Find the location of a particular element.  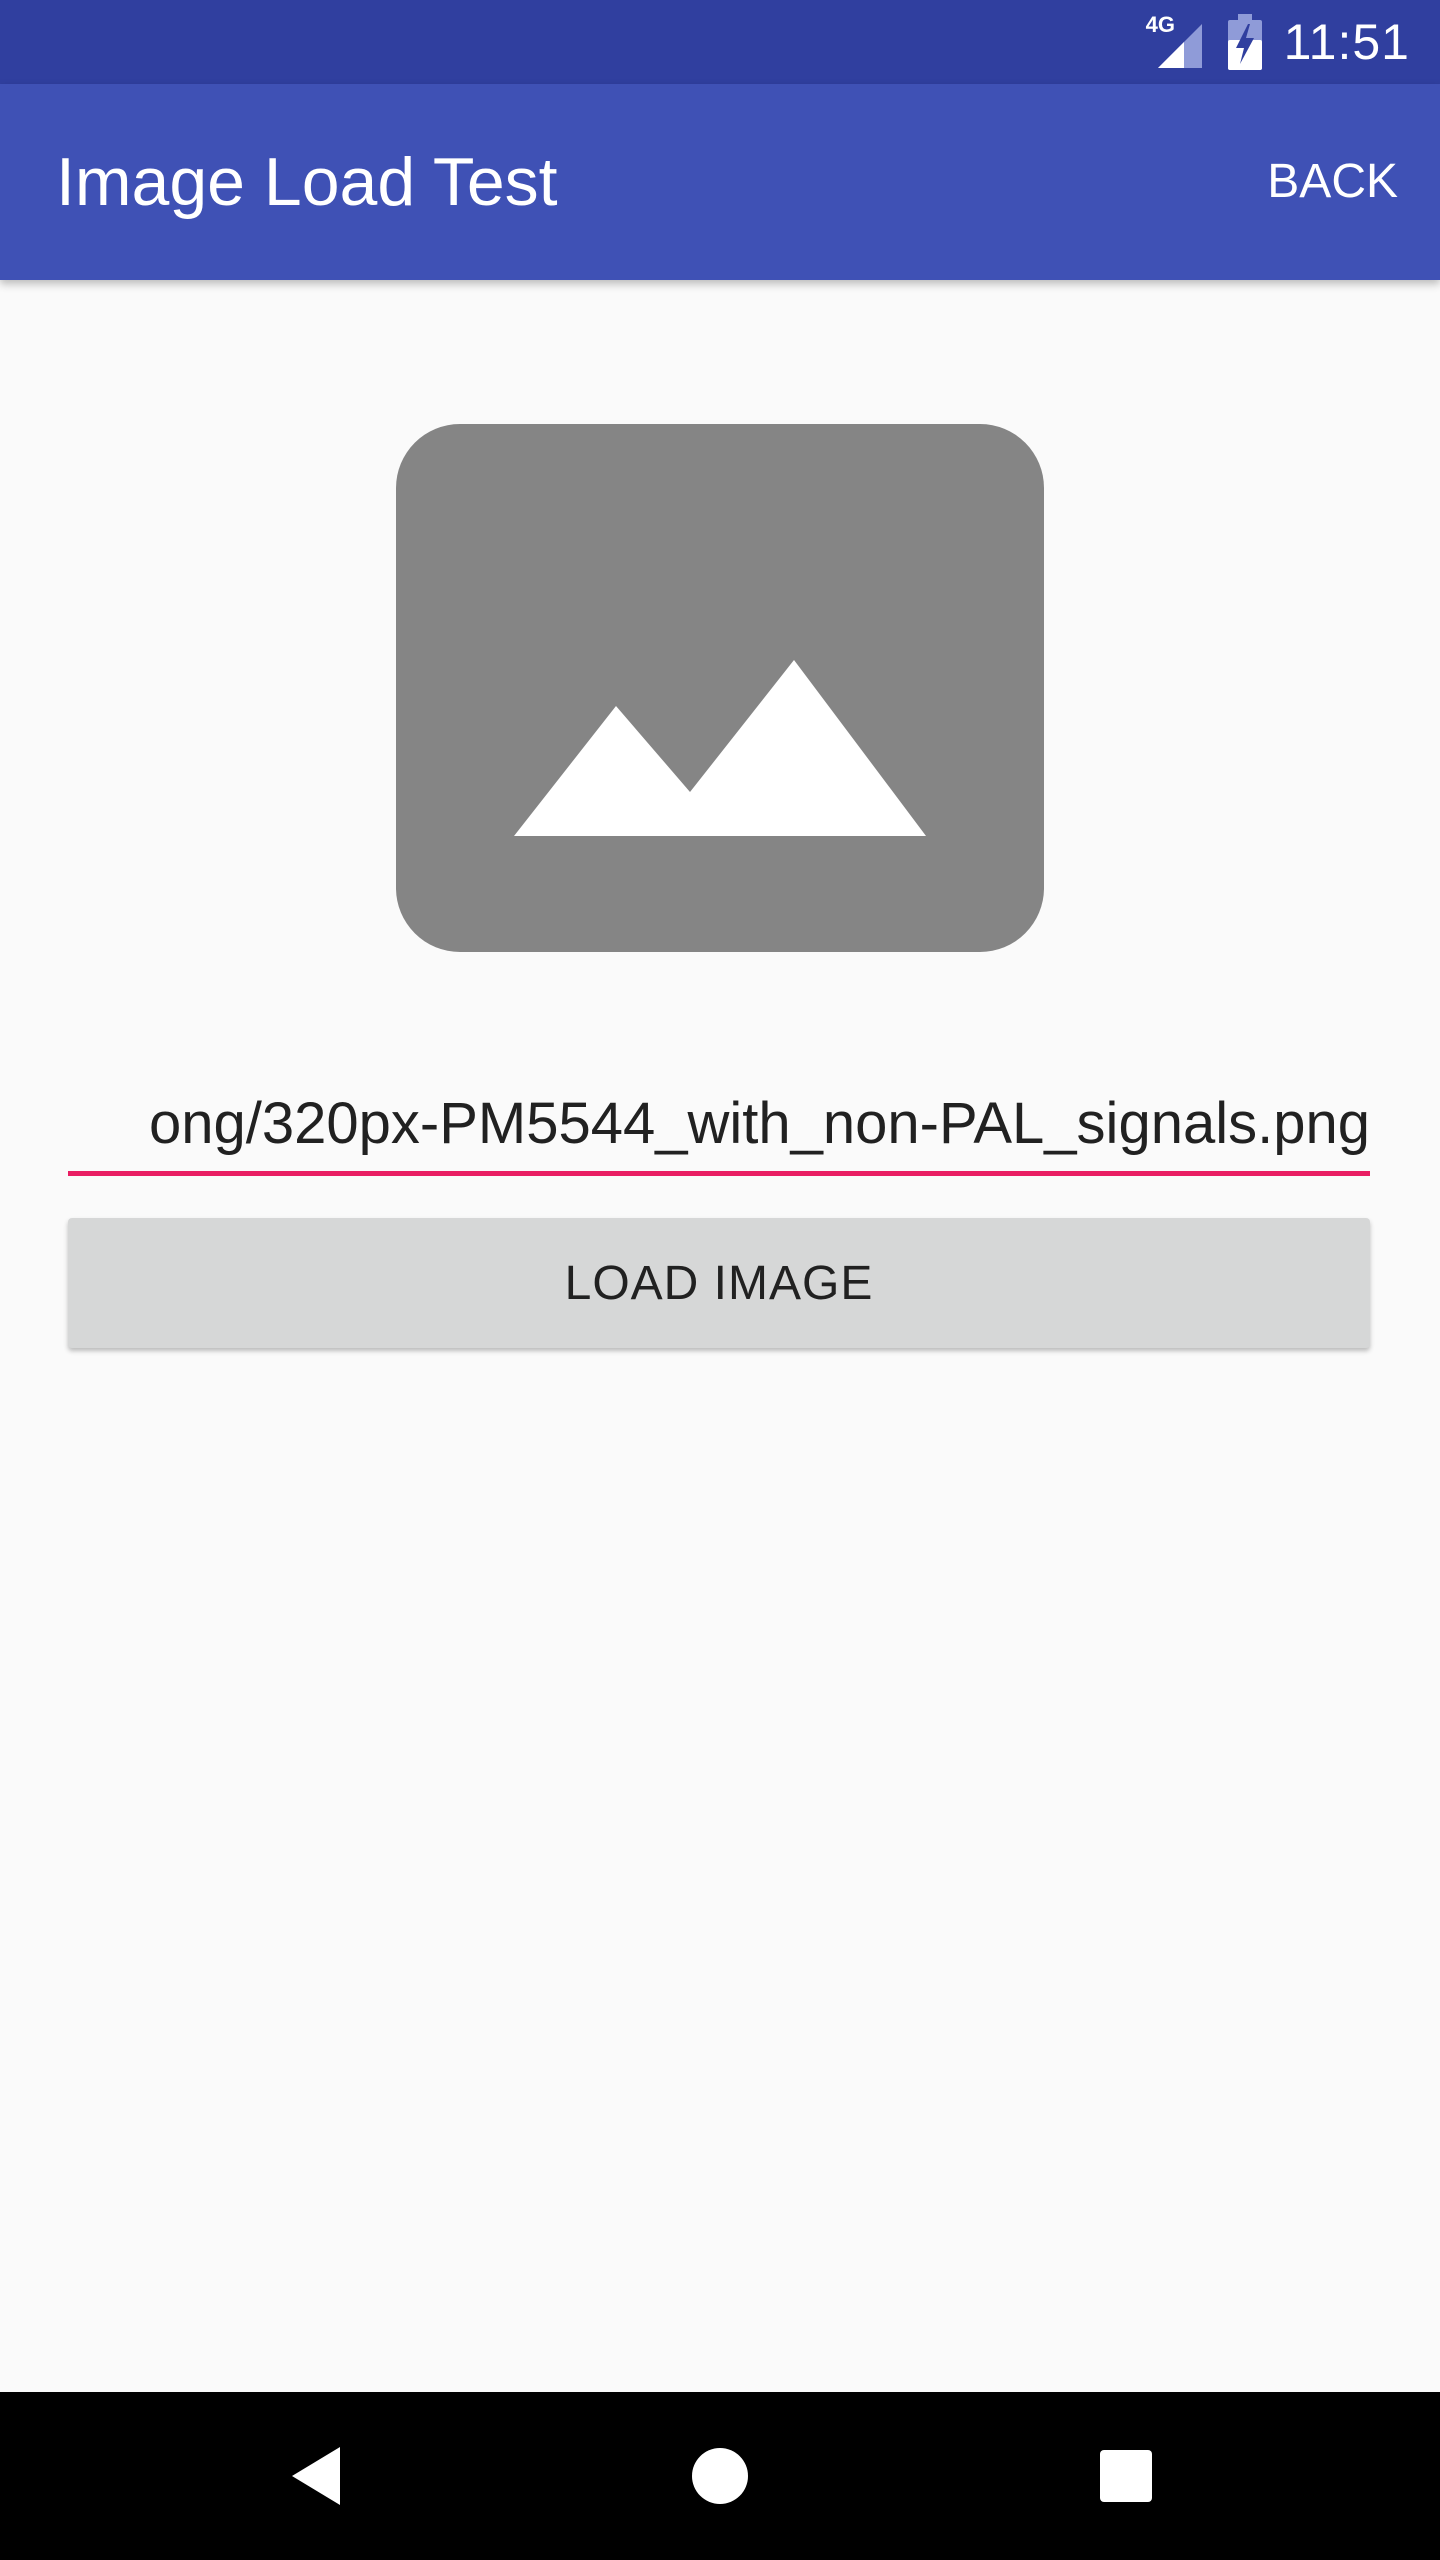

recents-icon is located at coordinates (1126, 2476).